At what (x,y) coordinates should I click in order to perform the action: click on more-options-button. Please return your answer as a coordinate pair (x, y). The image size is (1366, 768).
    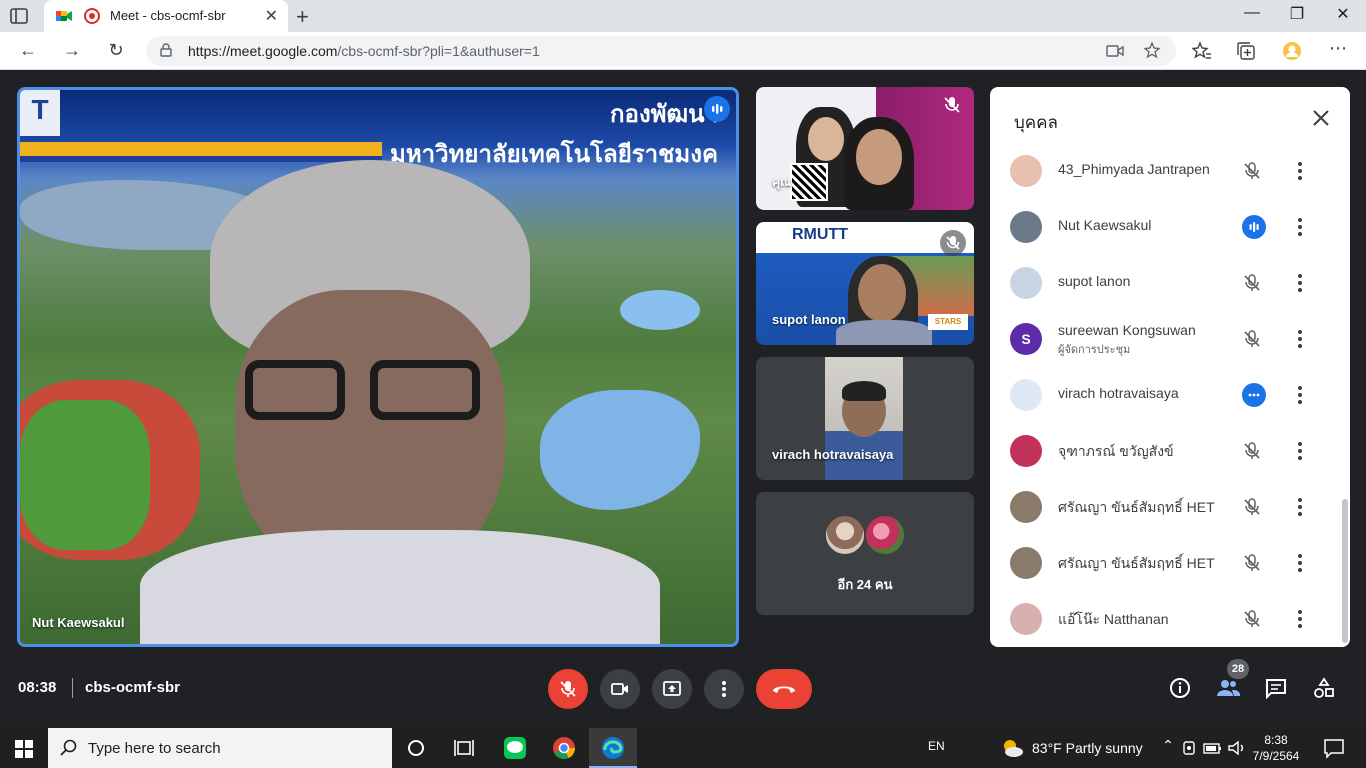
    Looking at the image, I should click on (724, 689).